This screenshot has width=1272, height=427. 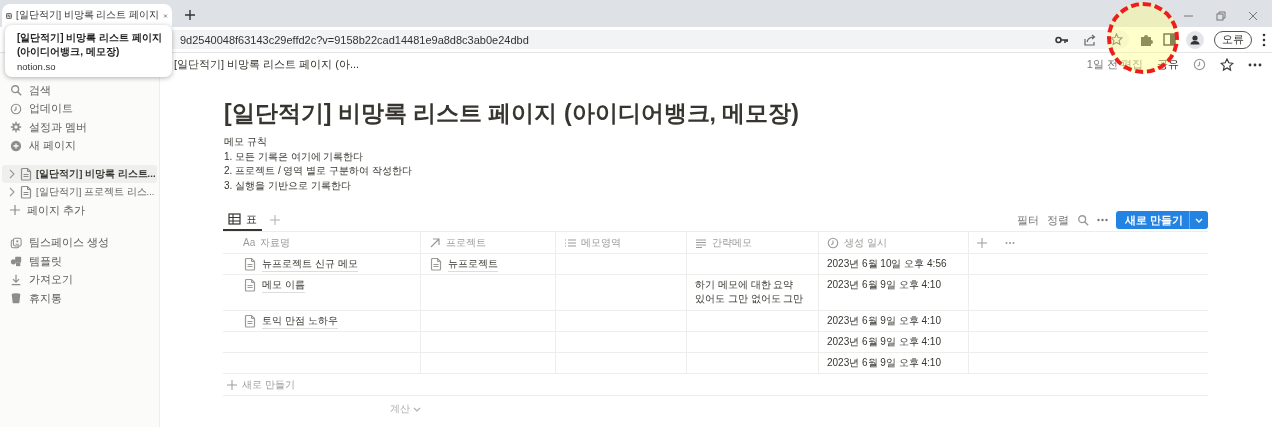 I want to click on edited-time: 1일 전 편집, so click(x=1114, y=64).